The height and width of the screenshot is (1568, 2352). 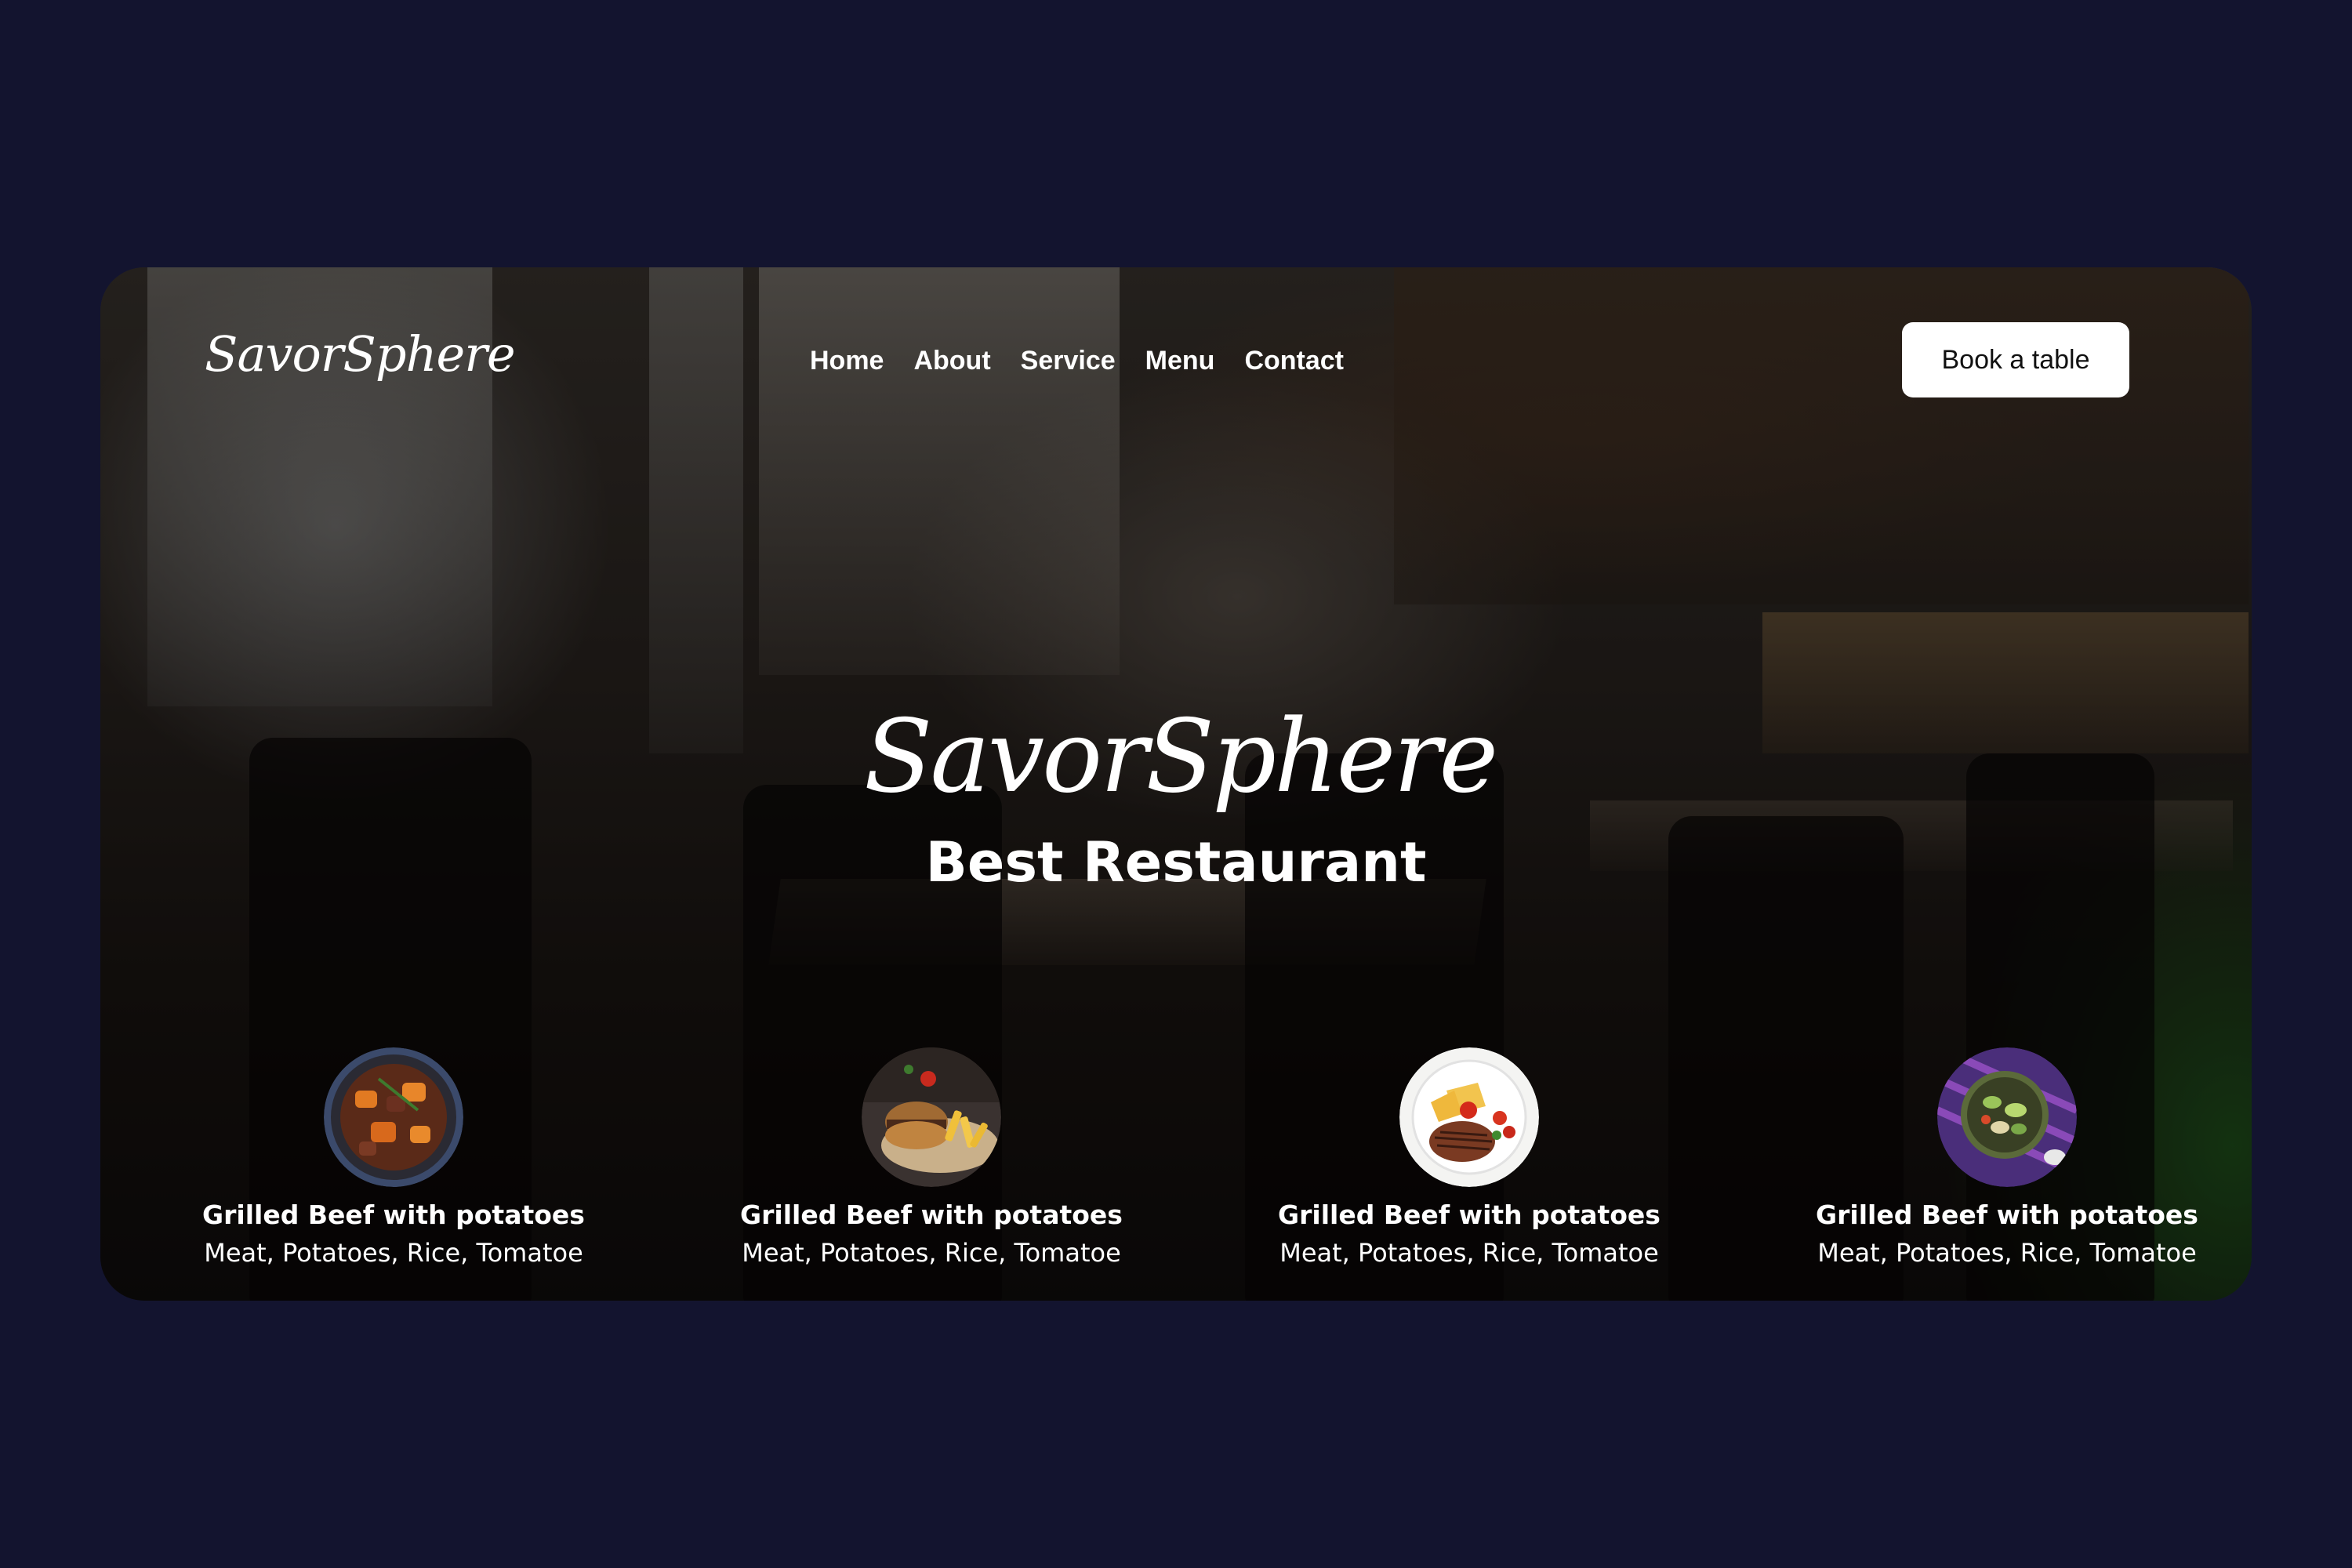 I want to click on beef-stew-bowl-image, so click(x=393, y=1117).